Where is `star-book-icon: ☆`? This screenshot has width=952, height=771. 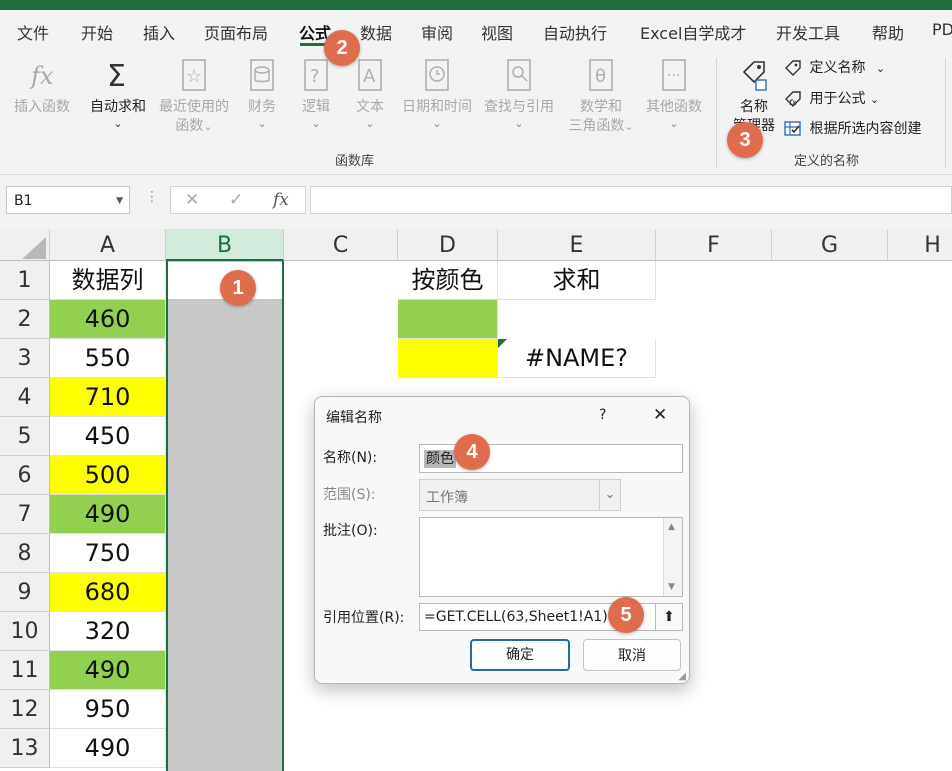
star-book-icon: ☆ is located at coordinates (194, 75).